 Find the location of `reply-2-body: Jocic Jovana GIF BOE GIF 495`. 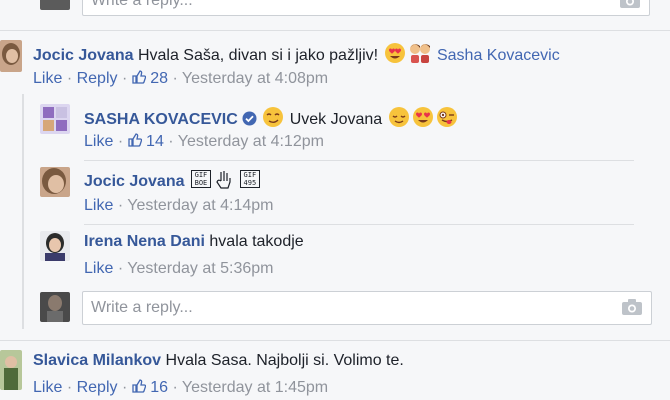

reply-2-body: Jocic Jovana GIF BOE GIF 495 is located at coordinates (172, 180).